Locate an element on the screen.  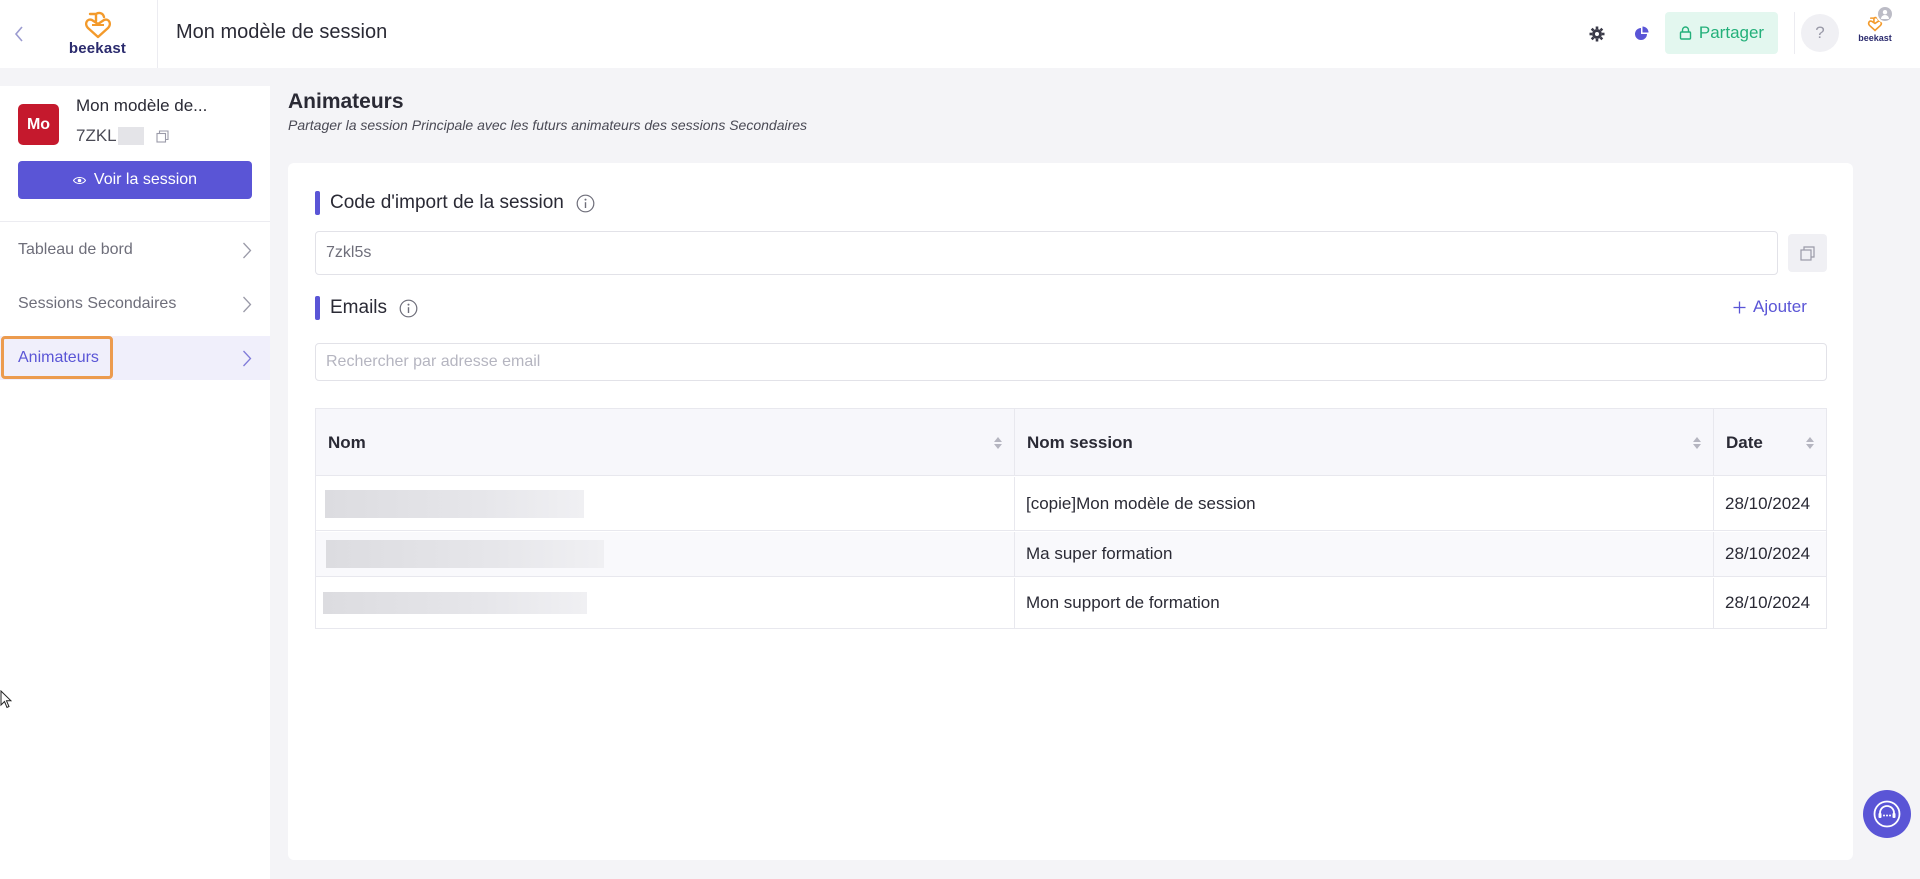
gear-icon is located at coordinates (1597, 34).